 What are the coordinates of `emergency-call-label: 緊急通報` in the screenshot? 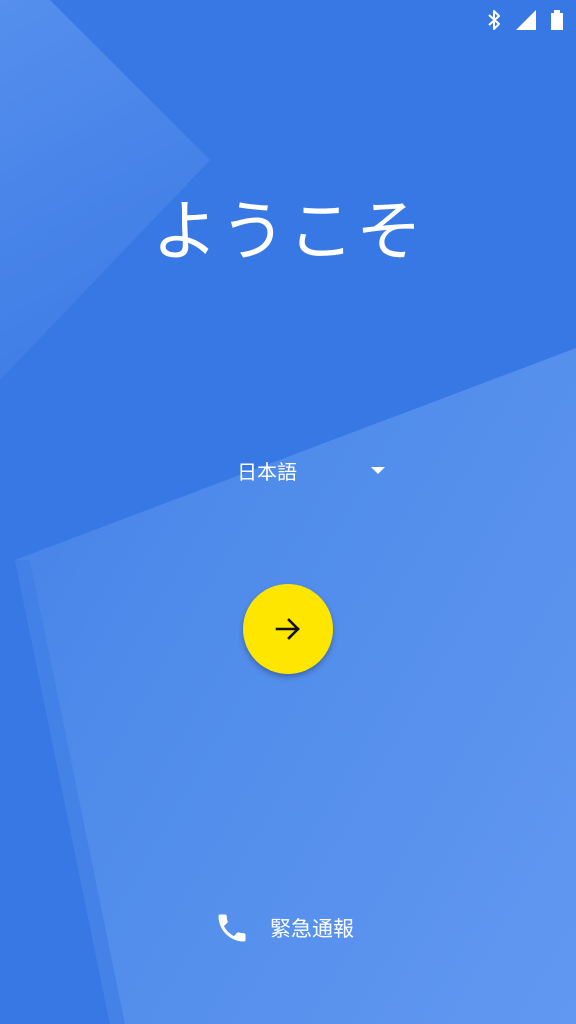 It's located at (312, 929).